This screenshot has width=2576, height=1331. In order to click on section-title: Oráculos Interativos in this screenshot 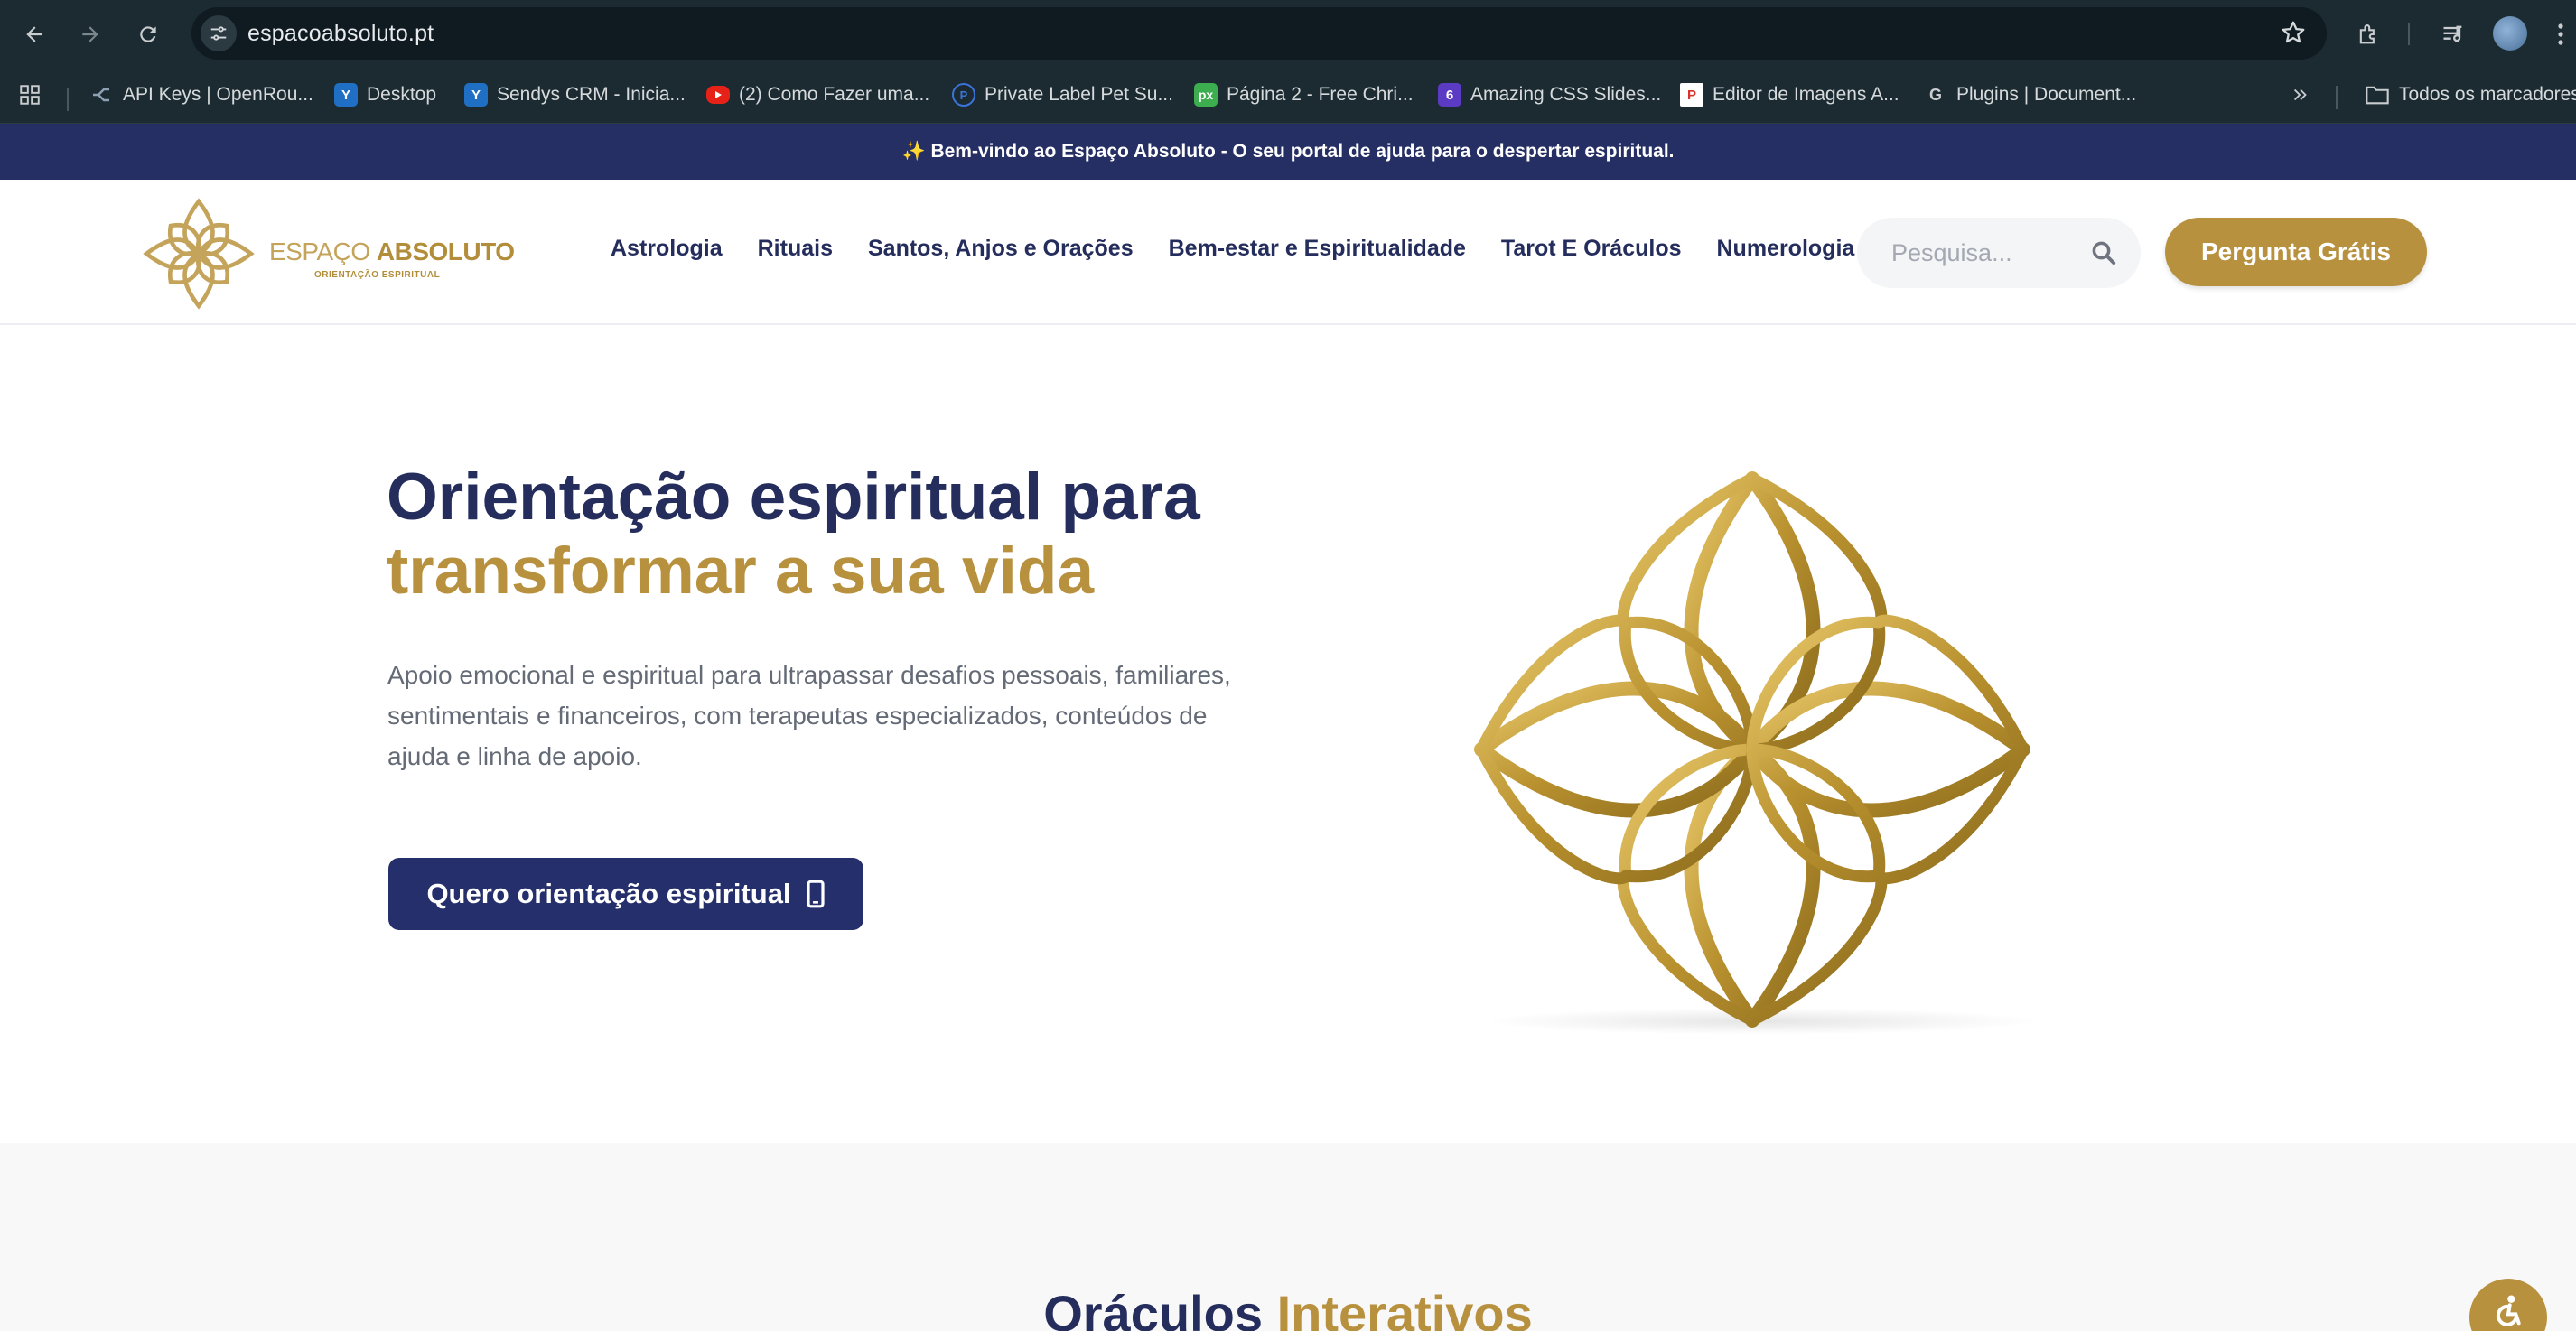, I will do `click(1288, 1308)`.